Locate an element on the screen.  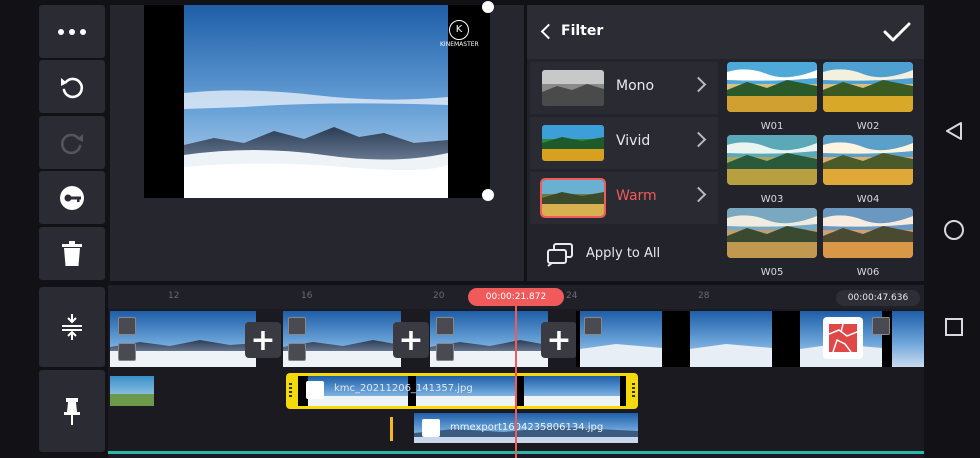
filter-category-mono: Mono is located at coordinates (624, 88).